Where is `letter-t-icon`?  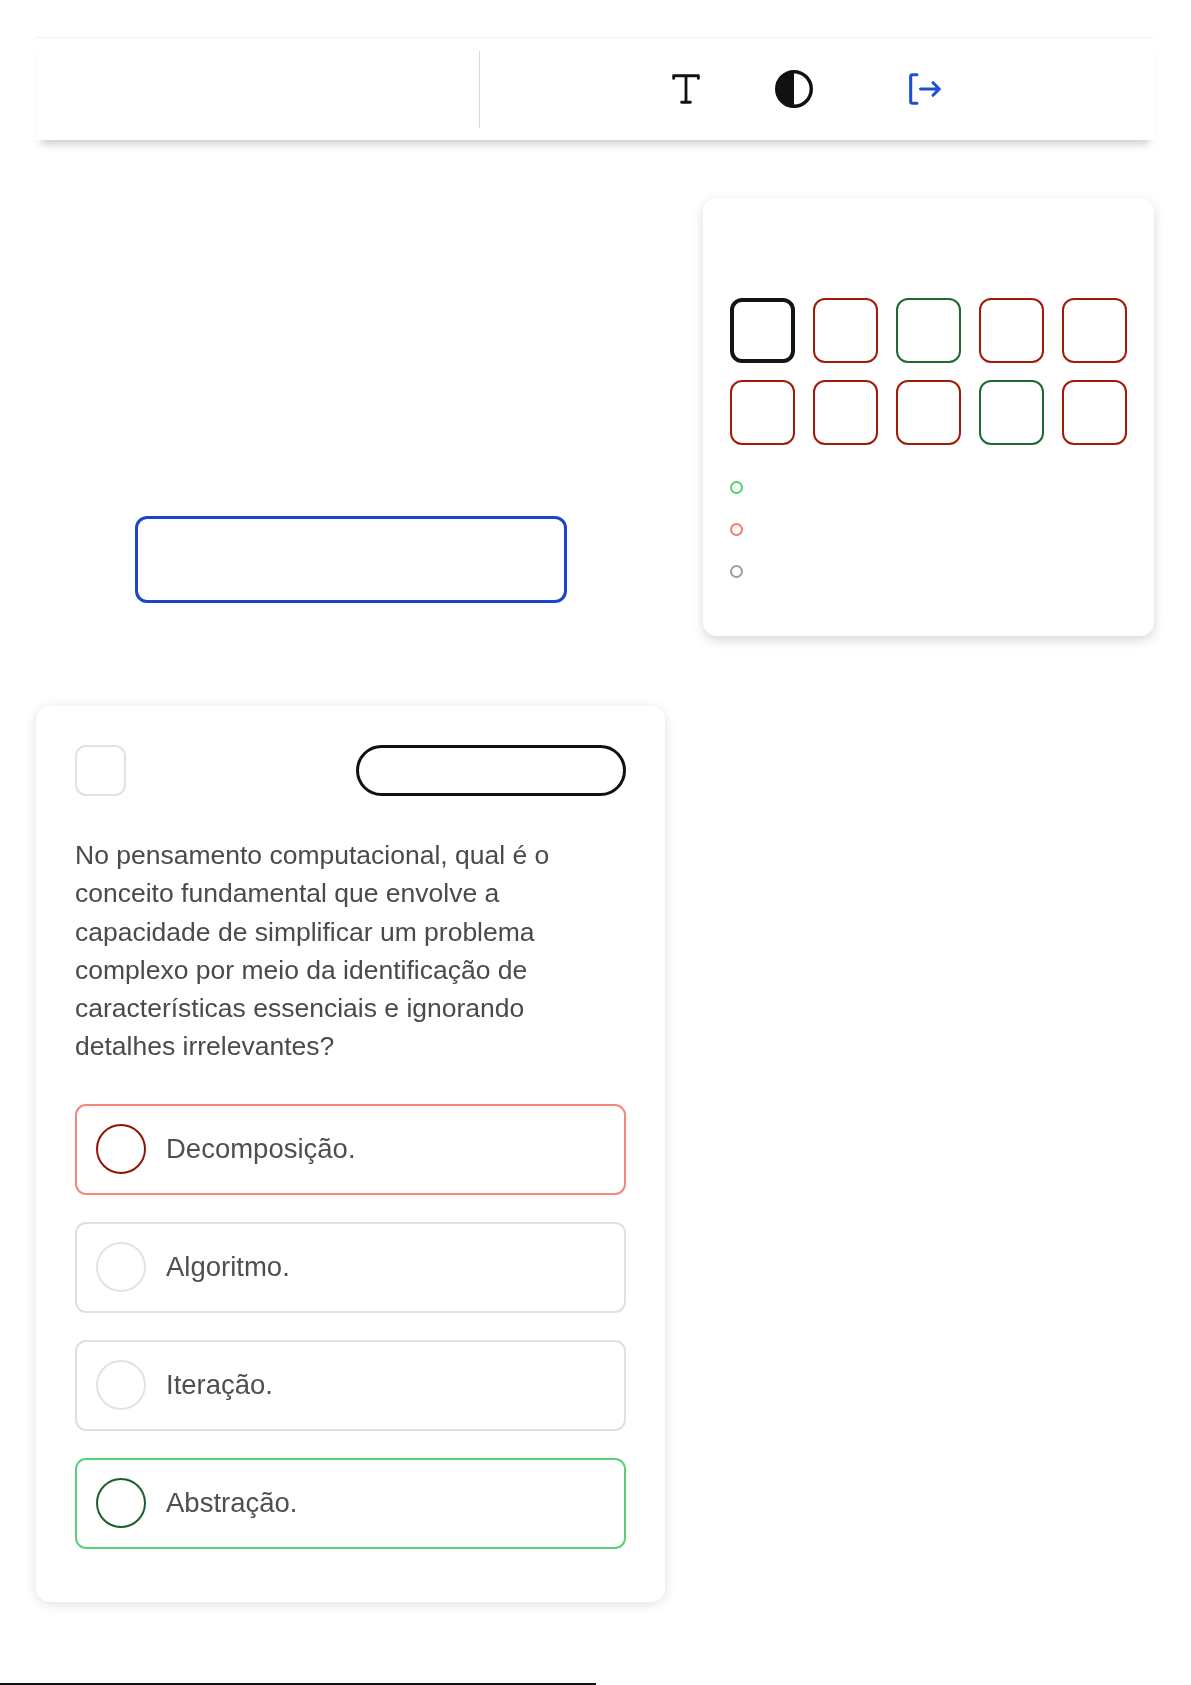
letter-t-icon is located at coordinates (686, 89).